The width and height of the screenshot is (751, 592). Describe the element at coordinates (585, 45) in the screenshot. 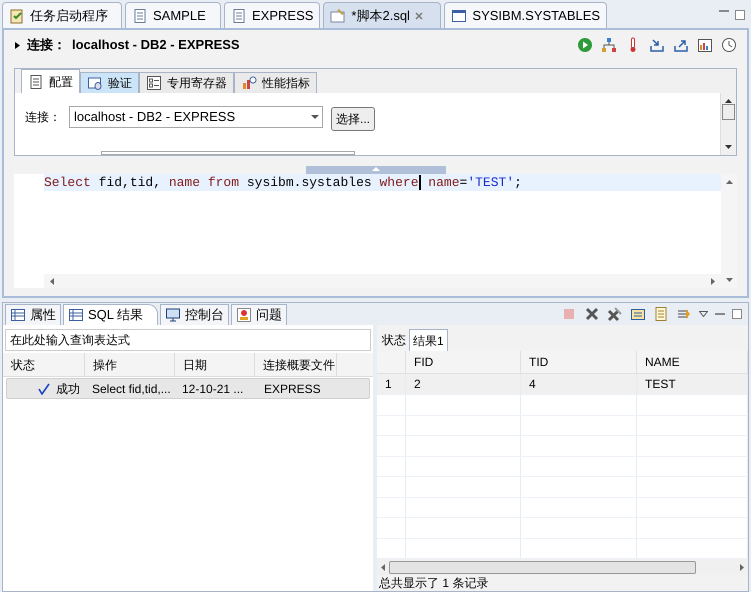

I see `run-icon` at that location.